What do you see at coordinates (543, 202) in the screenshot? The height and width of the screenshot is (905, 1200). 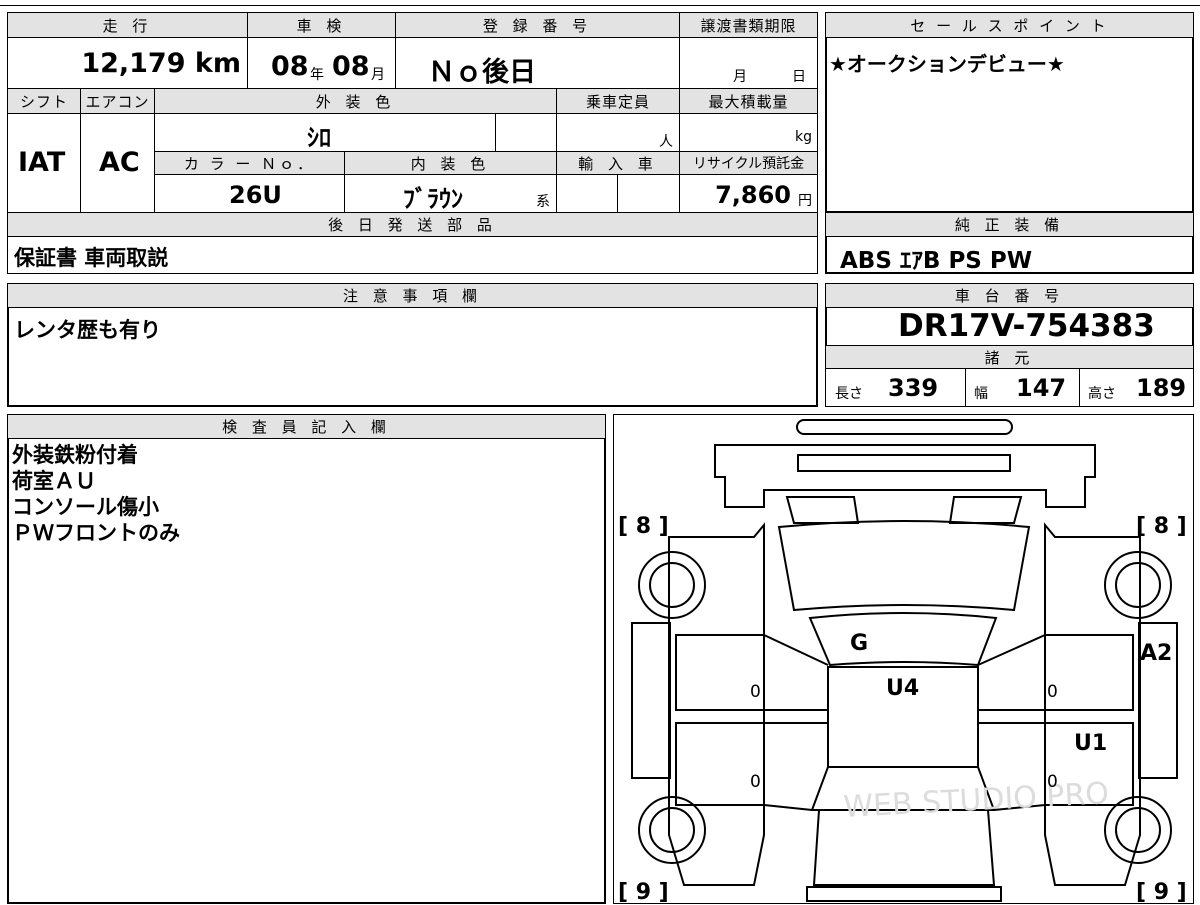 I see `interior-color-suffix: 系` at bounding box center [543, 202].